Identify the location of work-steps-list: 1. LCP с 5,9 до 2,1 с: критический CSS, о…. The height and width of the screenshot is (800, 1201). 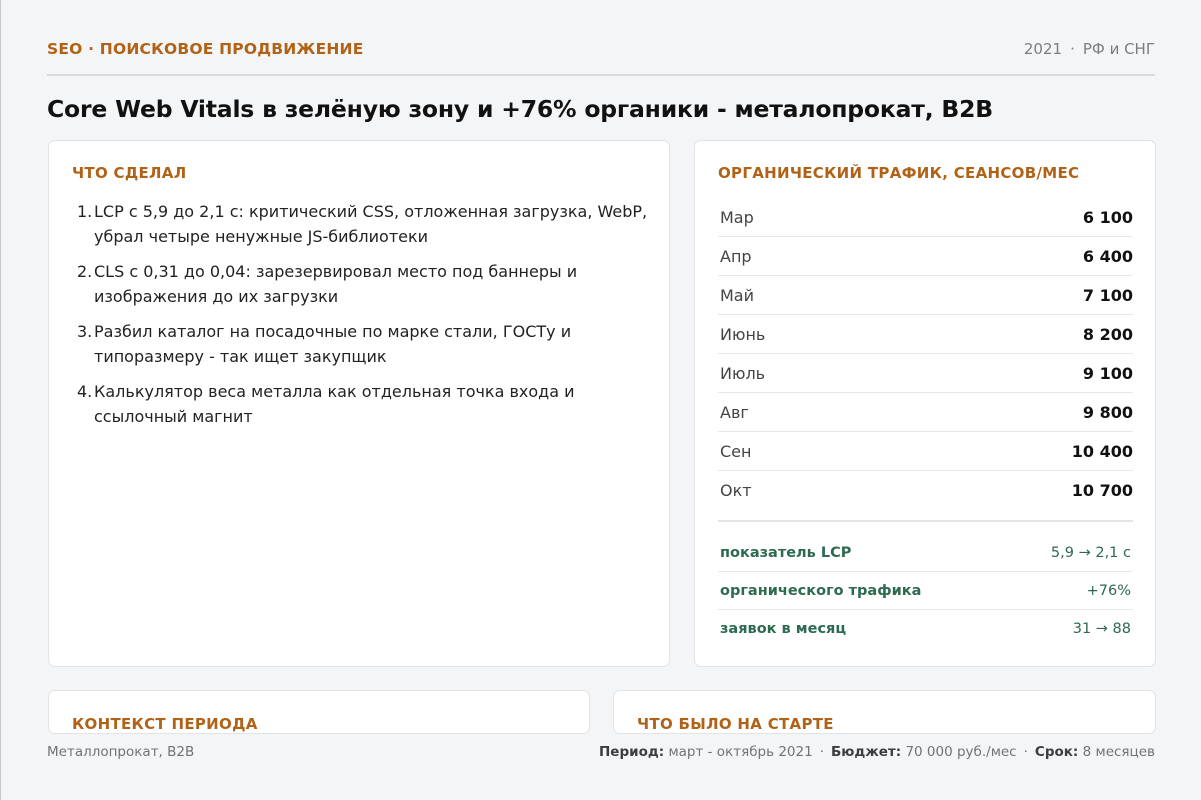
(365, 319).